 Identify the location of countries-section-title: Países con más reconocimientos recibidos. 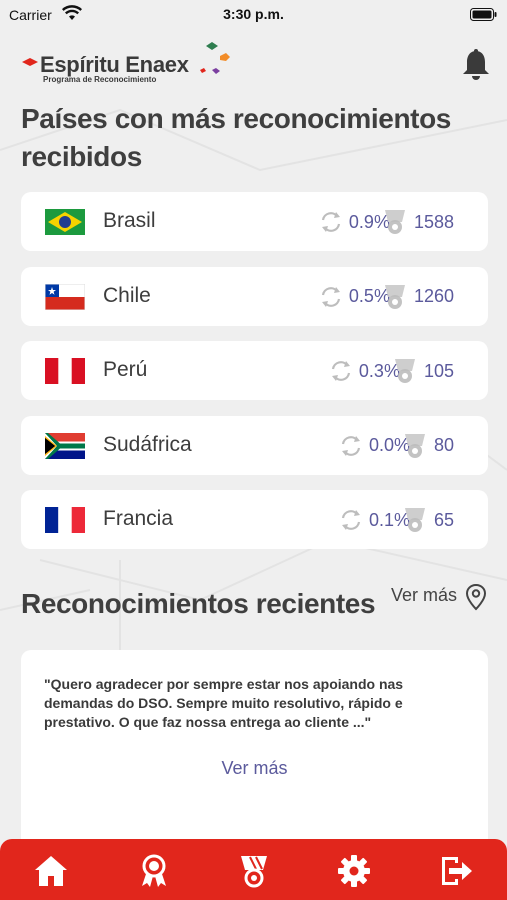
(236, 137).